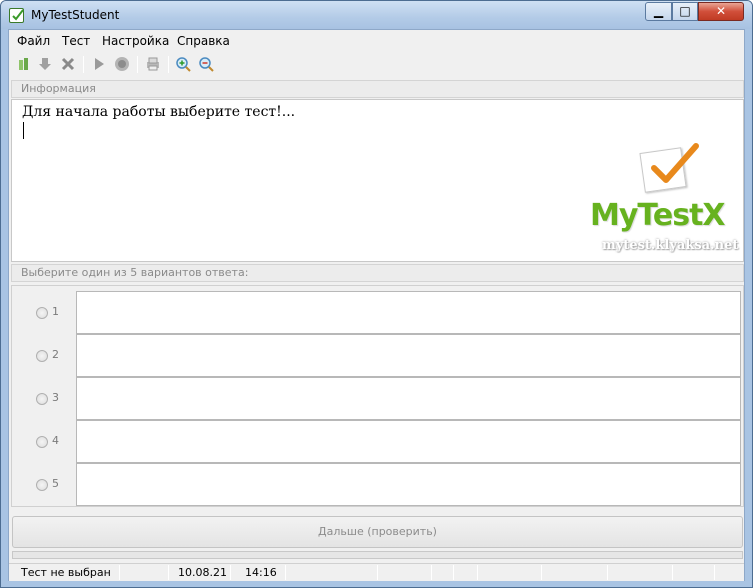 This screenshot has width=753, height=588. Describe the element at coordinates (206, 64) in the screenshot. I see `zoom-out-icon` at that location.